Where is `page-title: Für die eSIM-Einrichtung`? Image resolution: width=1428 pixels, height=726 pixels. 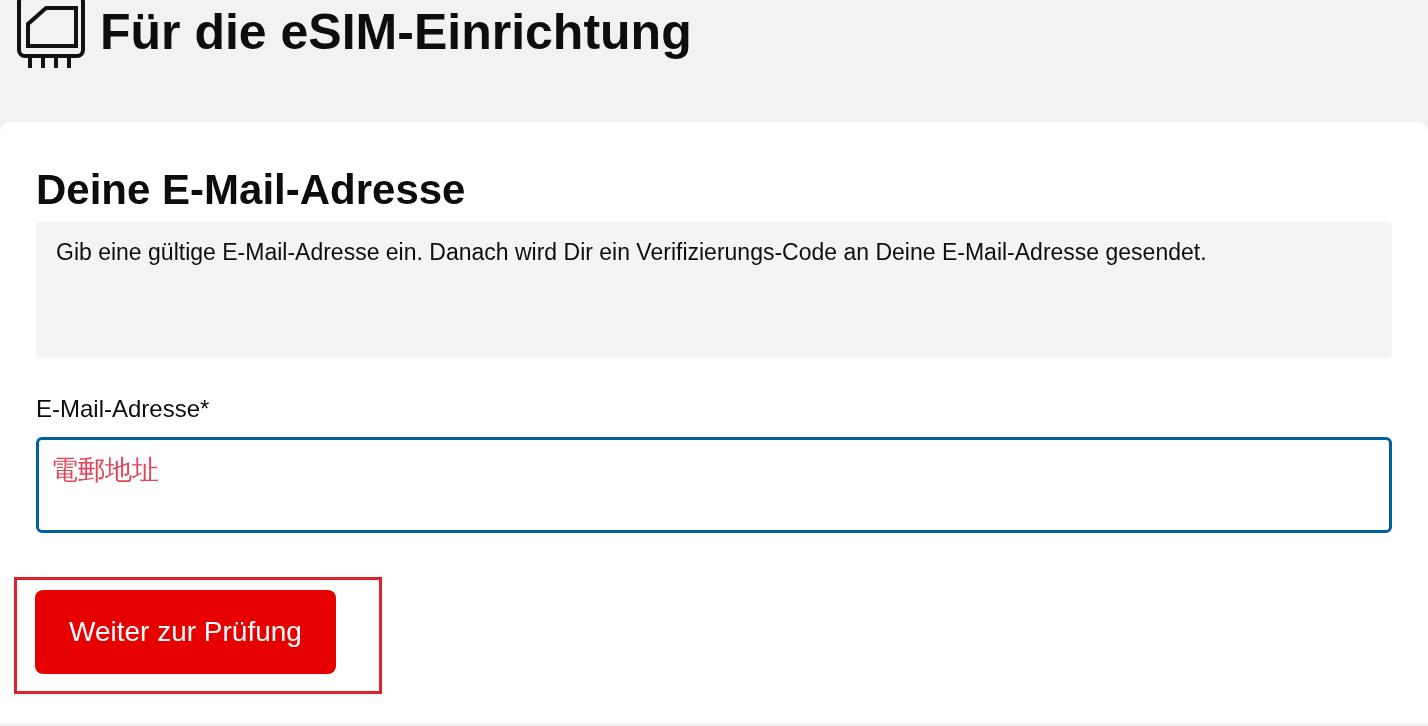 page-title: Für die eSIM-Einrichtung is located at coordinates (396, 32).